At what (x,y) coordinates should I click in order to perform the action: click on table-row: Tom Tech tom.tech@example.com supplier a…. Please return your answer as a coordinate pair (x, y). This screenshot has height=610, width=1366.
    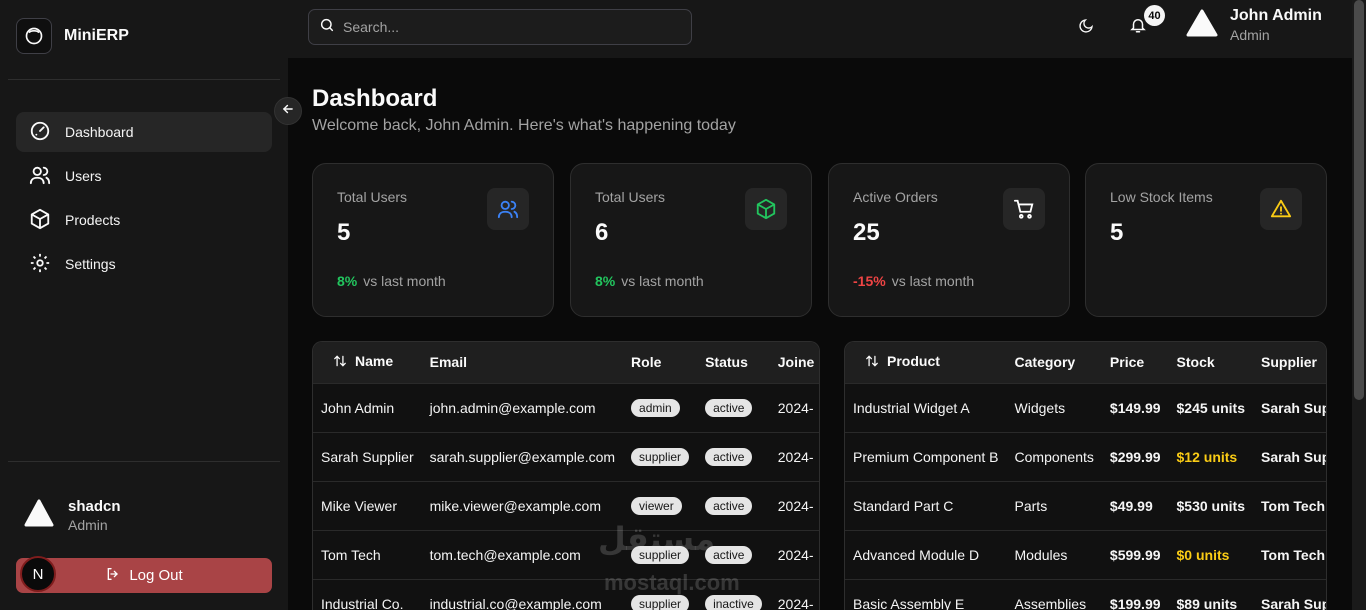
    Looking at the image, I should click on (566, 554).